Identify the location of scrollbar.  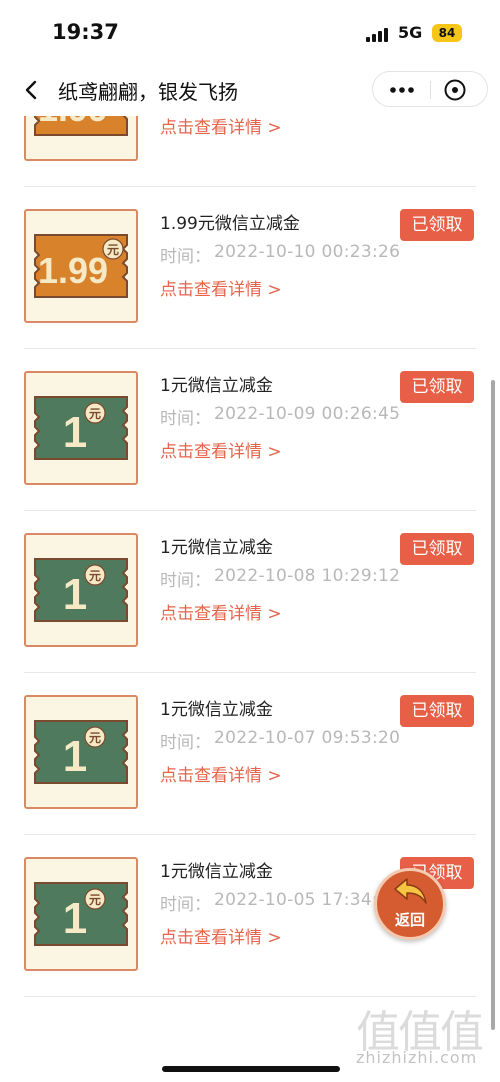
(493, 705).